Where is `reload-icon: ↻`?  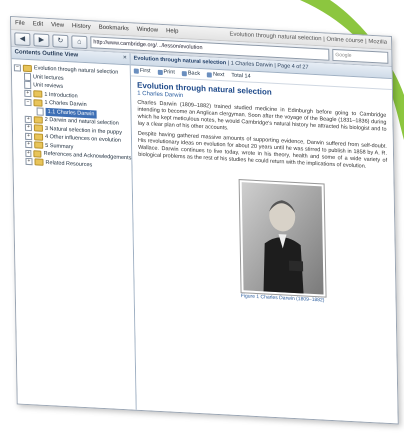
reload-icon: ↻ is located at coordinates (60, 40).